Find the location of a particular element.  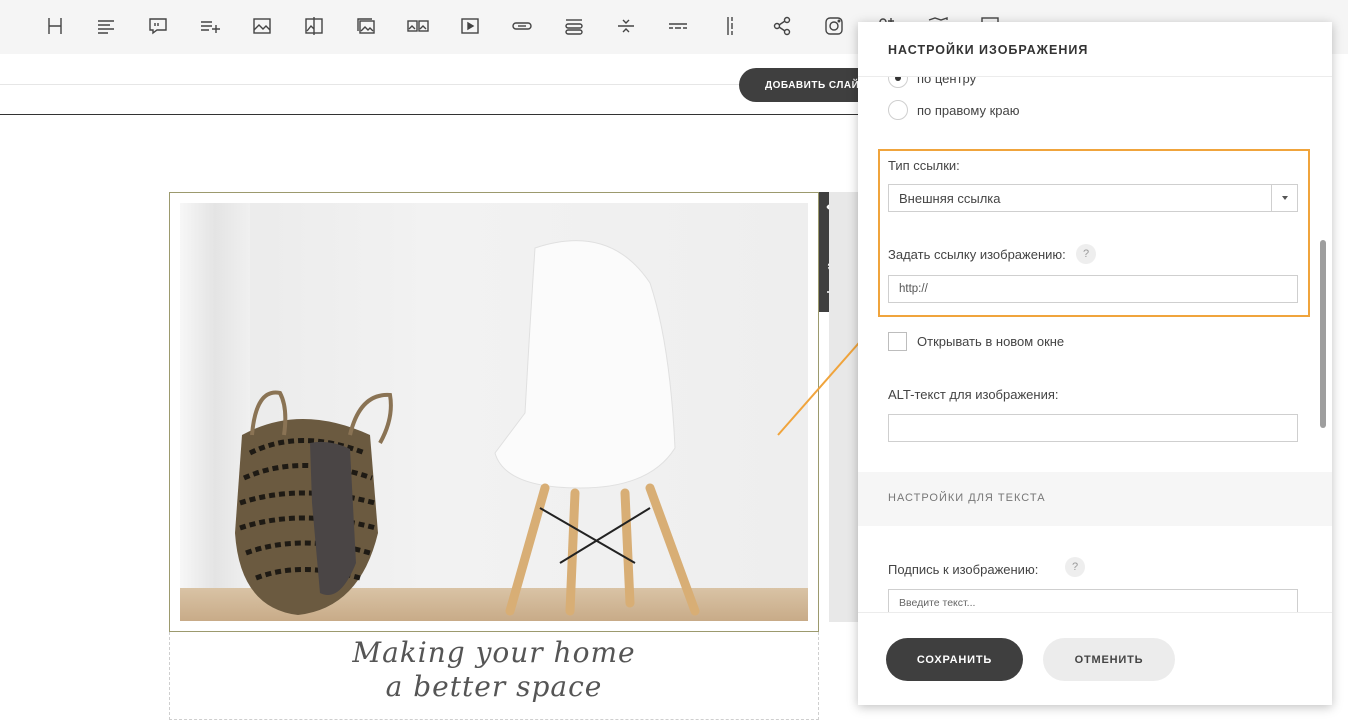

dash-divider-icon is located at coordinates (678, 26).